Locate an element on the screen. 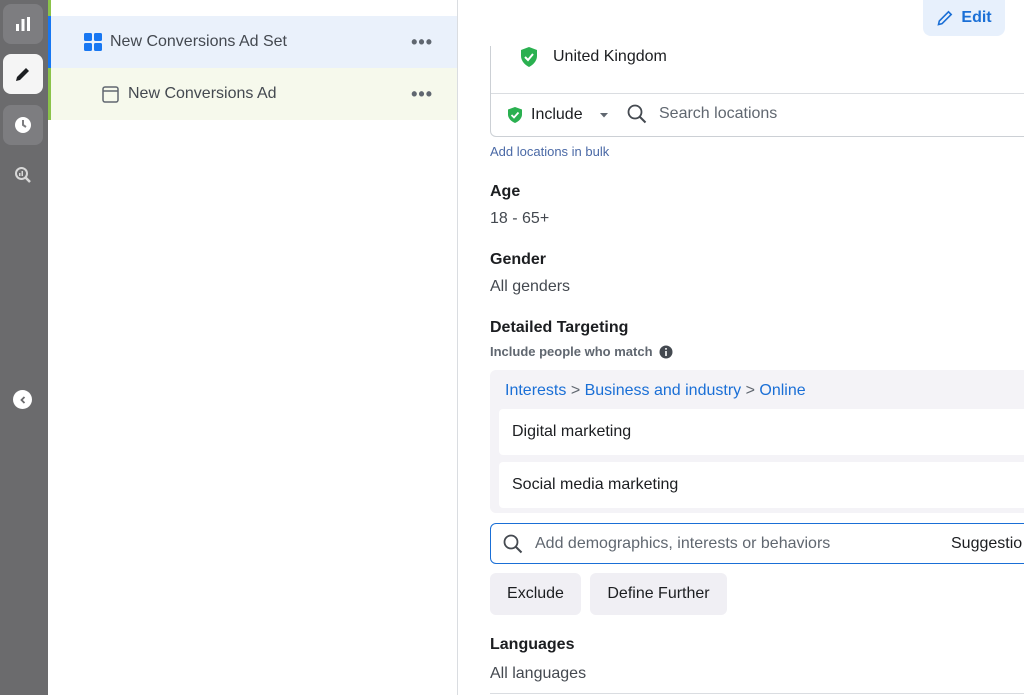  zoom-chart-icon is located at coordinates (23, 175).